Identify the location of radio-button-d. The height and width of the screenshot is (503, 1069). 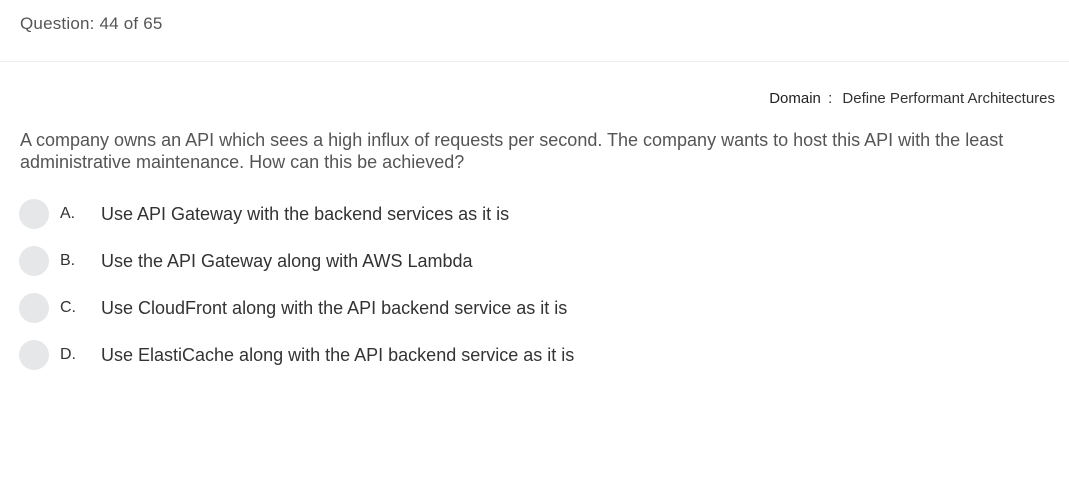
(34, 355).